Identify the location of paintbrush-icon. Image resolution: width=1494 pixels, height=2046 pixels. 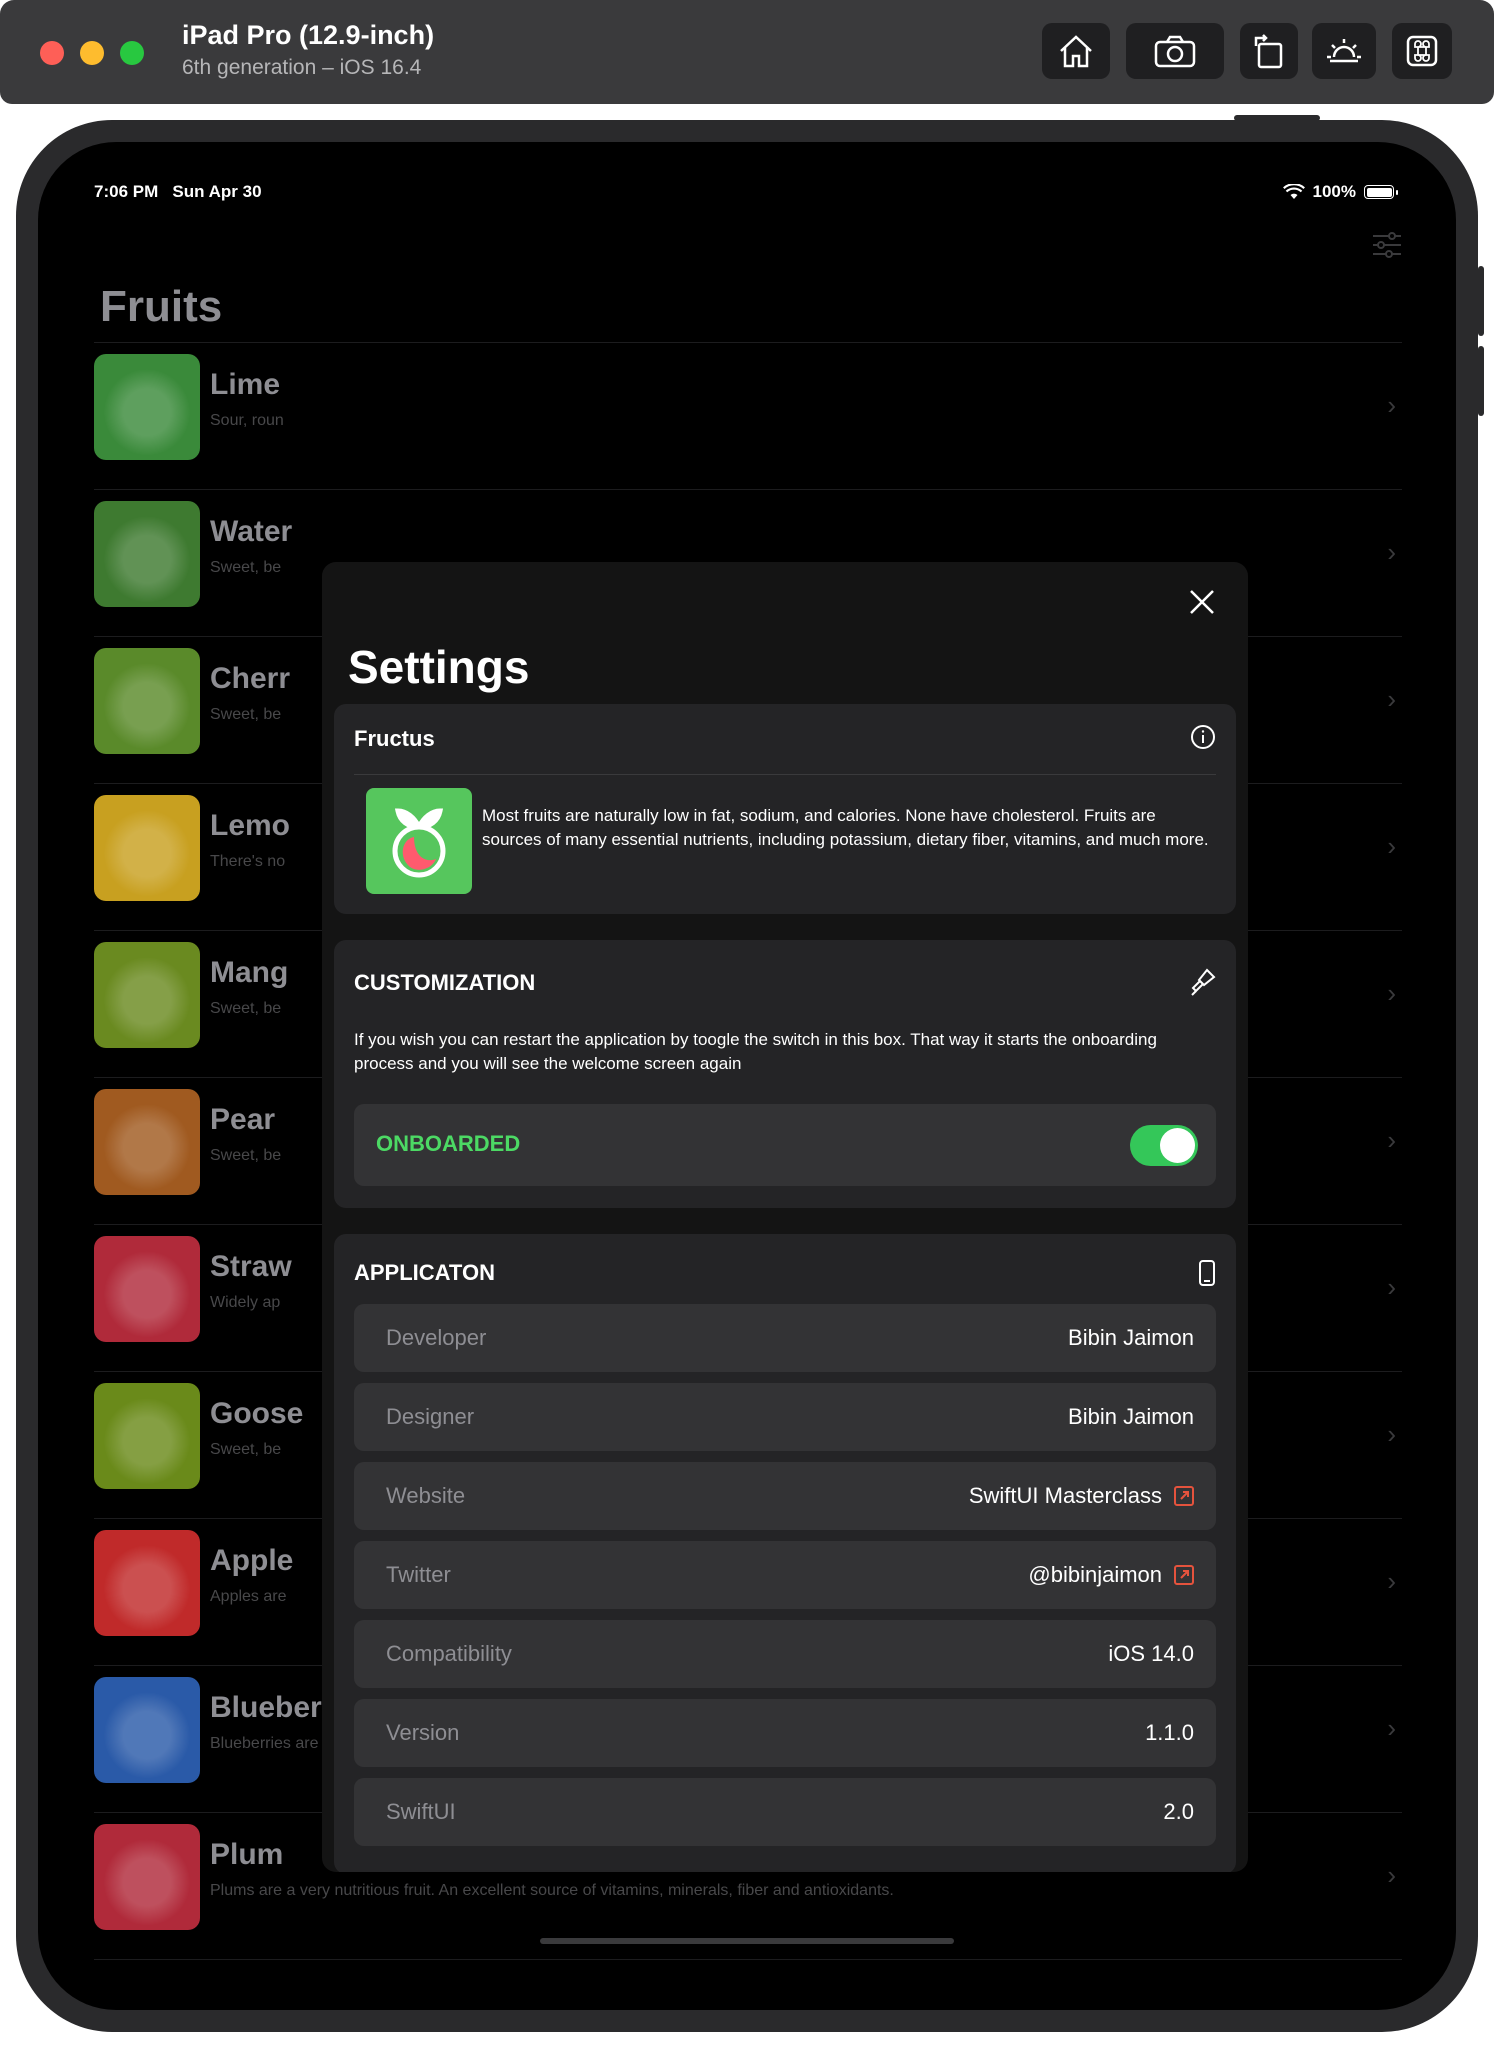
(1203, 984).